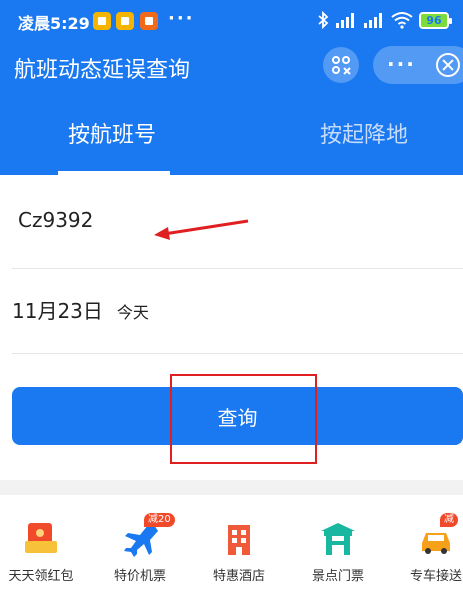 The width and height of the screenshot is (463, 616). Describe the element at coordinates (140, 548) in the screenshot. I see `service-cheap-flights: 减20 特价机票` at that location.